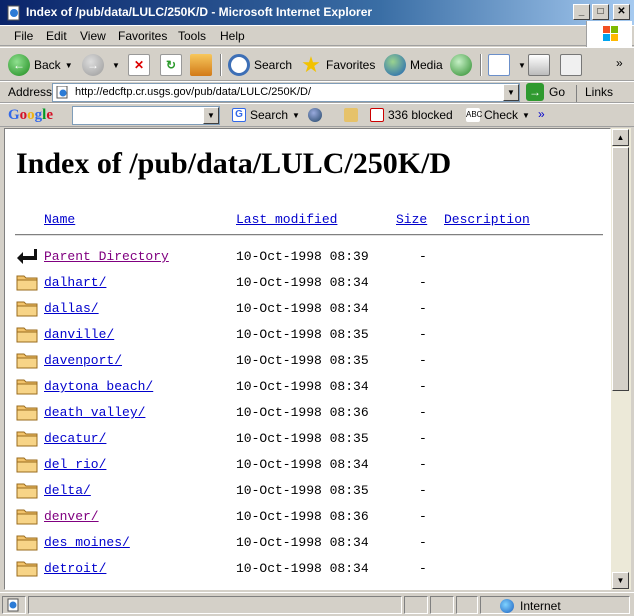 Image resolution: width=634 pixels, height=616 pixels. I want to click on page-heading: Index of /pub/data/LULC/250K/D, so click(234, 163).